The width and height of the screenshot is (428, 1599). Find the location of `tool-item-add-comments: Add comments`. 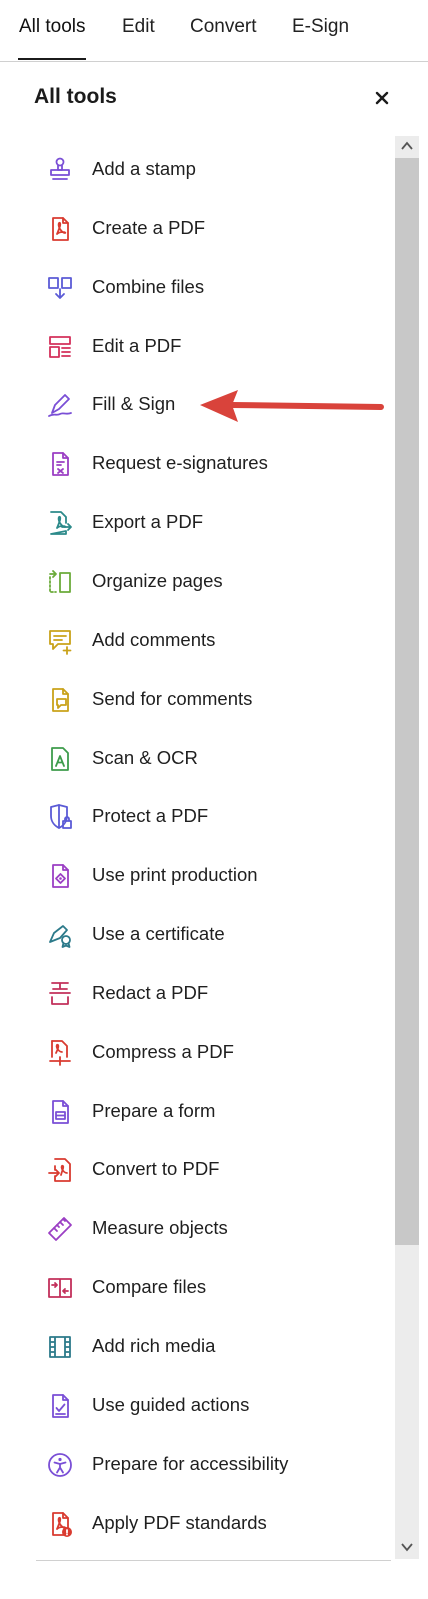

tool-item-add-comments: Add comments is located at coordinates (210, 641).